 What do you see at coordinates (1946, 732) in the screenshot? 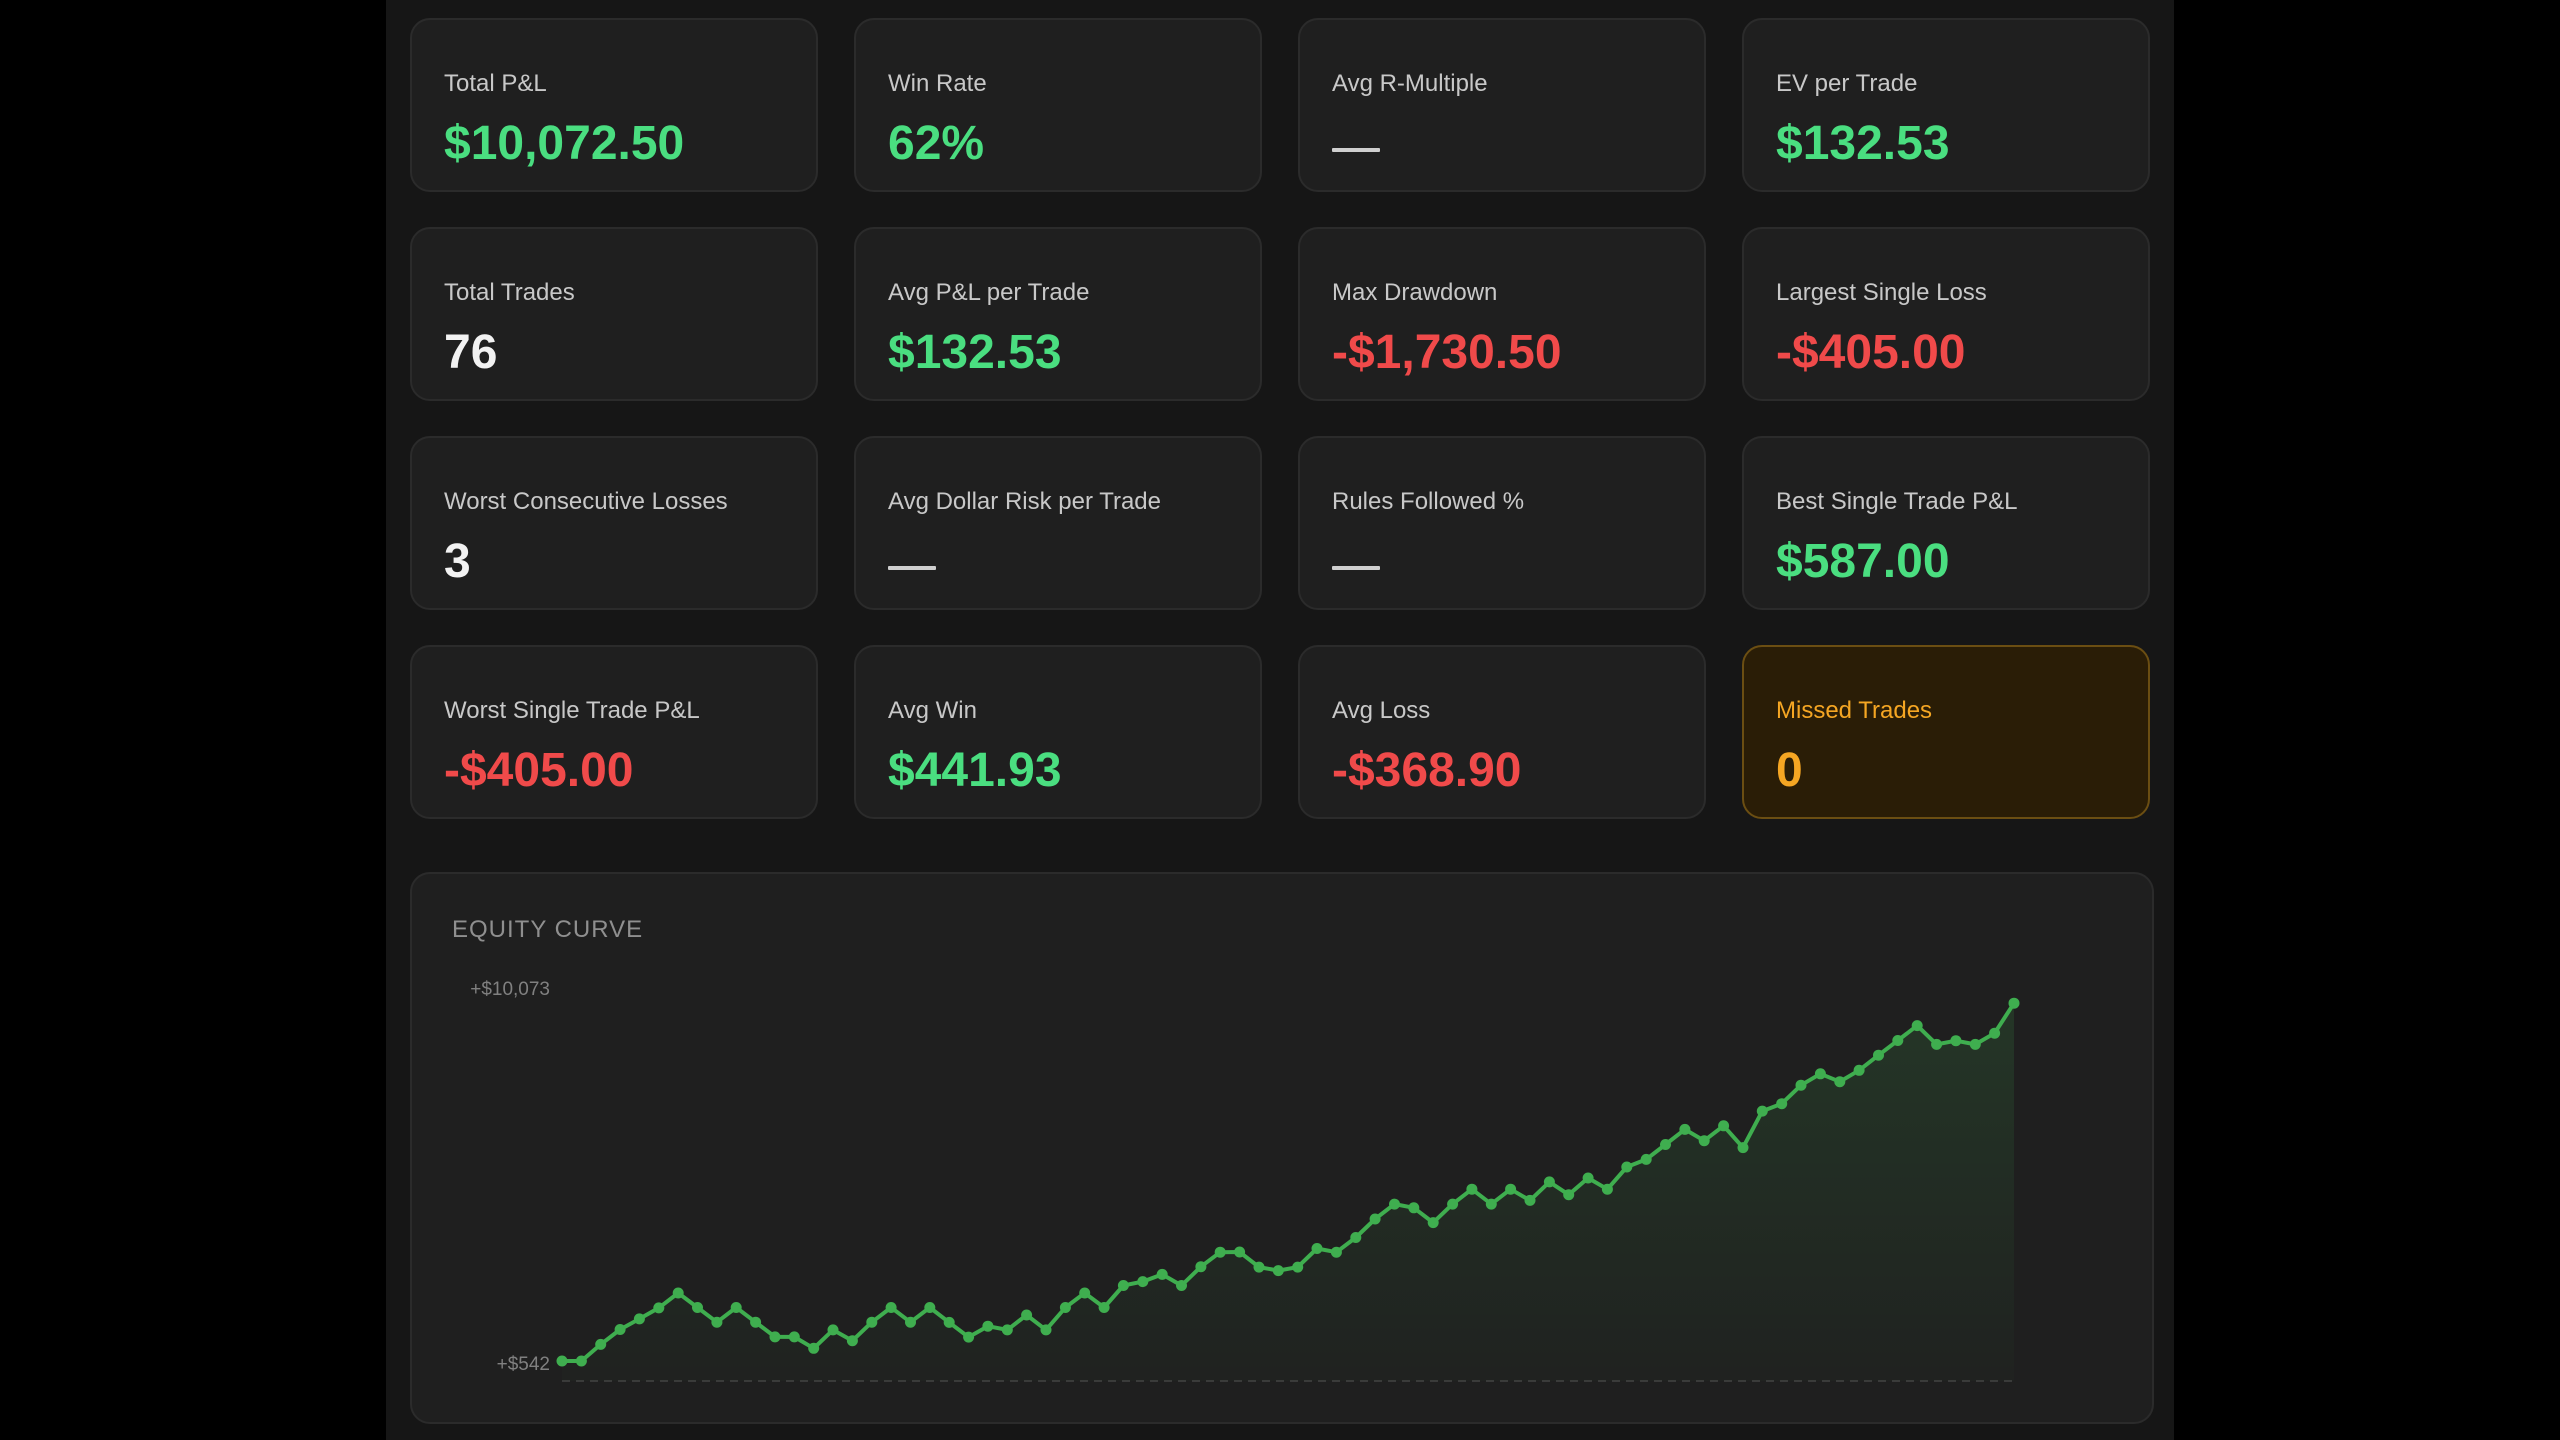
I see `stat-card-missed-trades: Missed Trades 0` at bounding box center [1946, 732].